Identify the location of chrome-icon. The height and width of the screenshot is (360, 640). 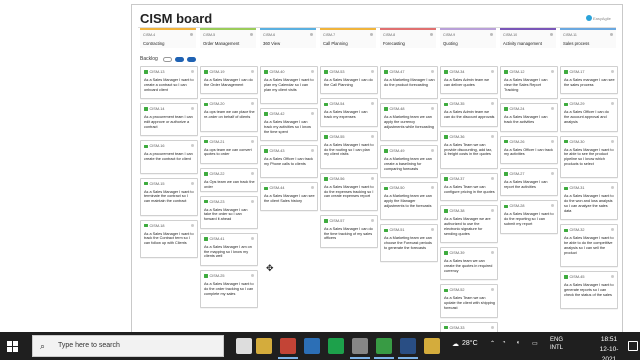
(288, 346).